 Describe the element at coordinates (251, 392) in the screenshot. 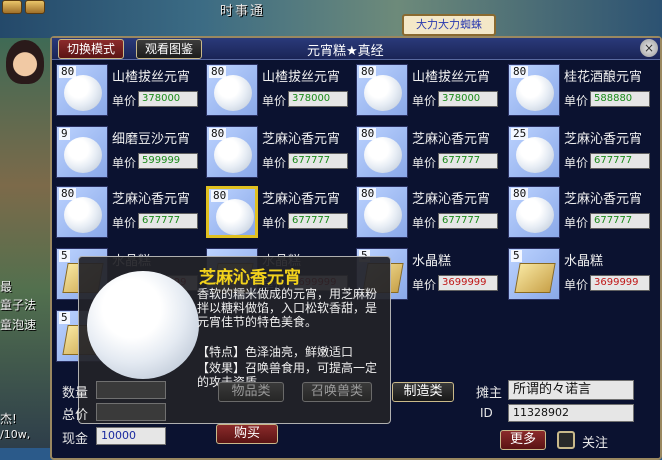

I see `item-category-button: 物品类` at that location.